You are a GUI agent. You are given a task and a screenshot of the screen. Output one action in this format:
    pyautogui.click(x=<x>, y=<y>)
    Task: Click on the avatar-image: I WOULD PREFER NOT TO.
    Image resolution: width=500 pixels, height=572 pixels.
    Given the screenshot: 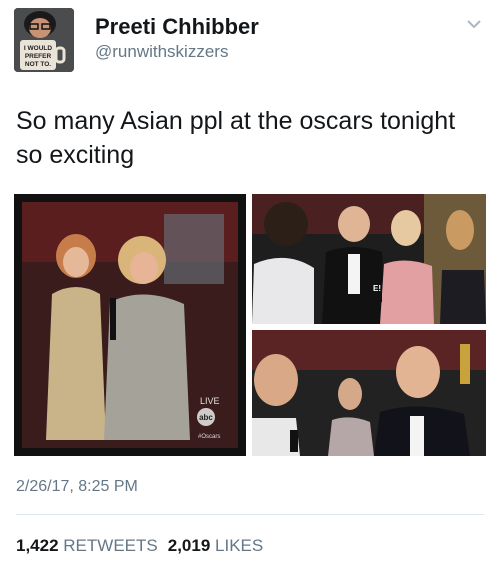 What is the action you would take?
    pyautogui.click(x=44, y=40)
    